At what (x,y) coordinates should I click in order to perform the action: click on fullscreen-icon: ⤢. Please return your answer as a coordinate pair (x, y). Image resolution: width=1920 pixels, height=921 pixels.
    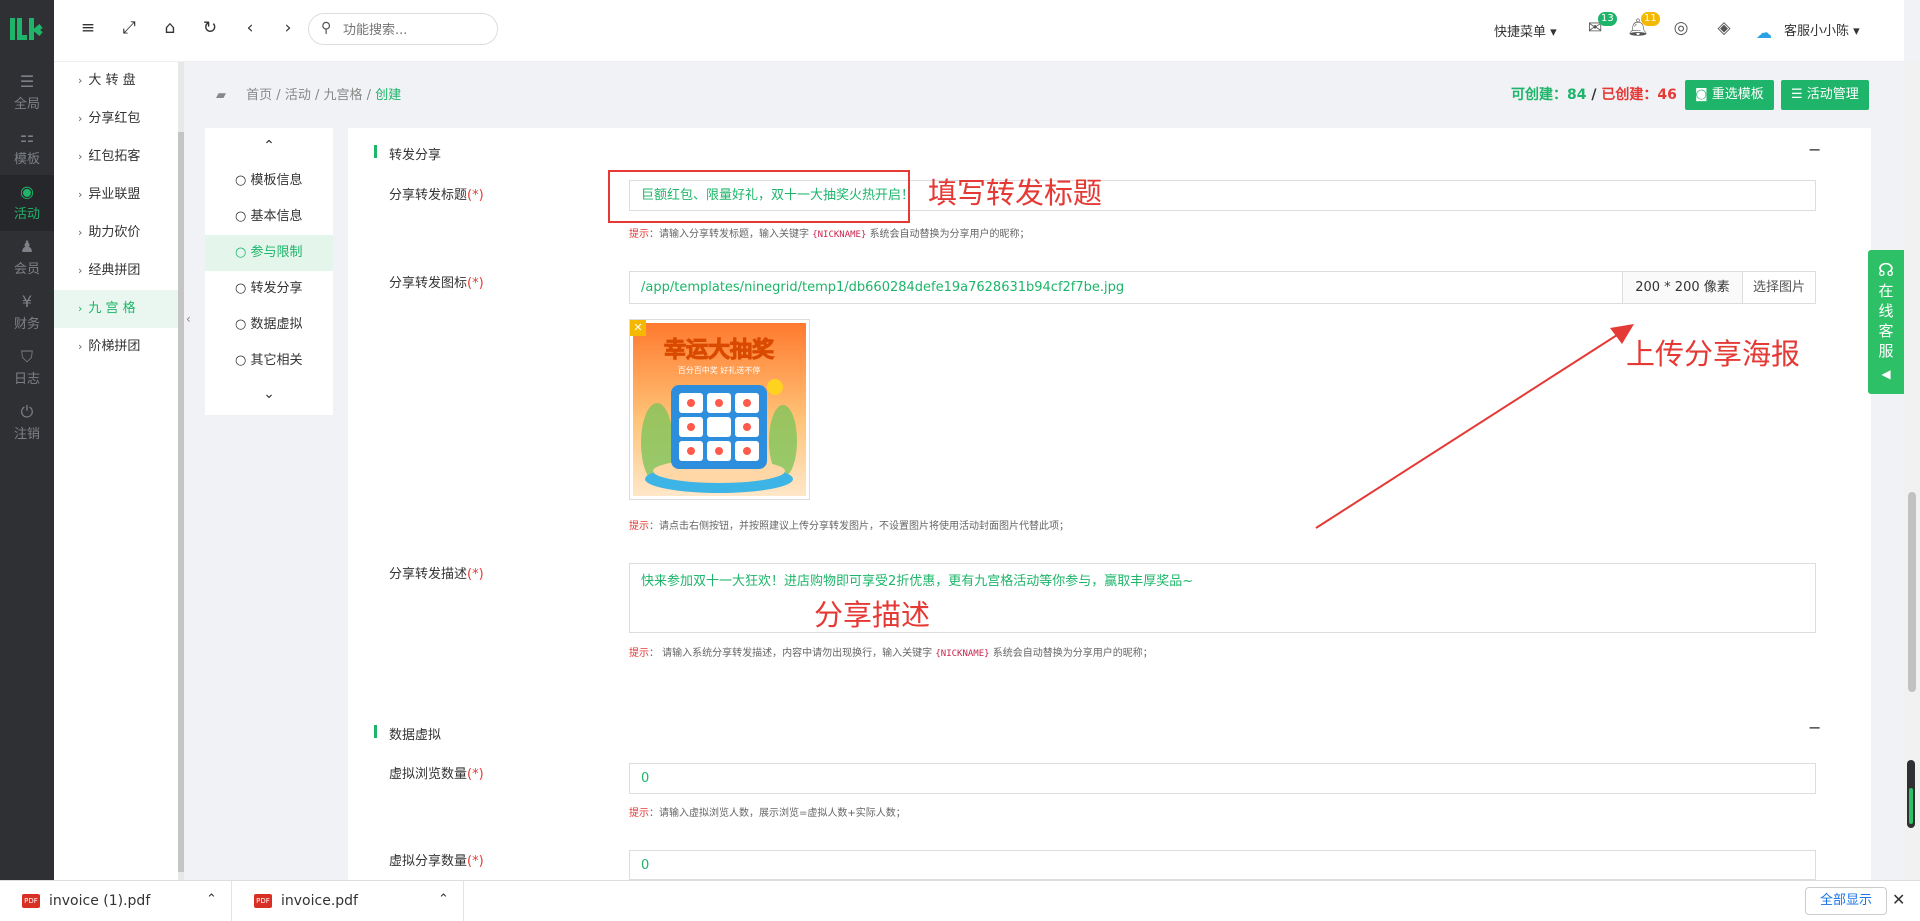
    Looking at the image, I should click on (129, 28).